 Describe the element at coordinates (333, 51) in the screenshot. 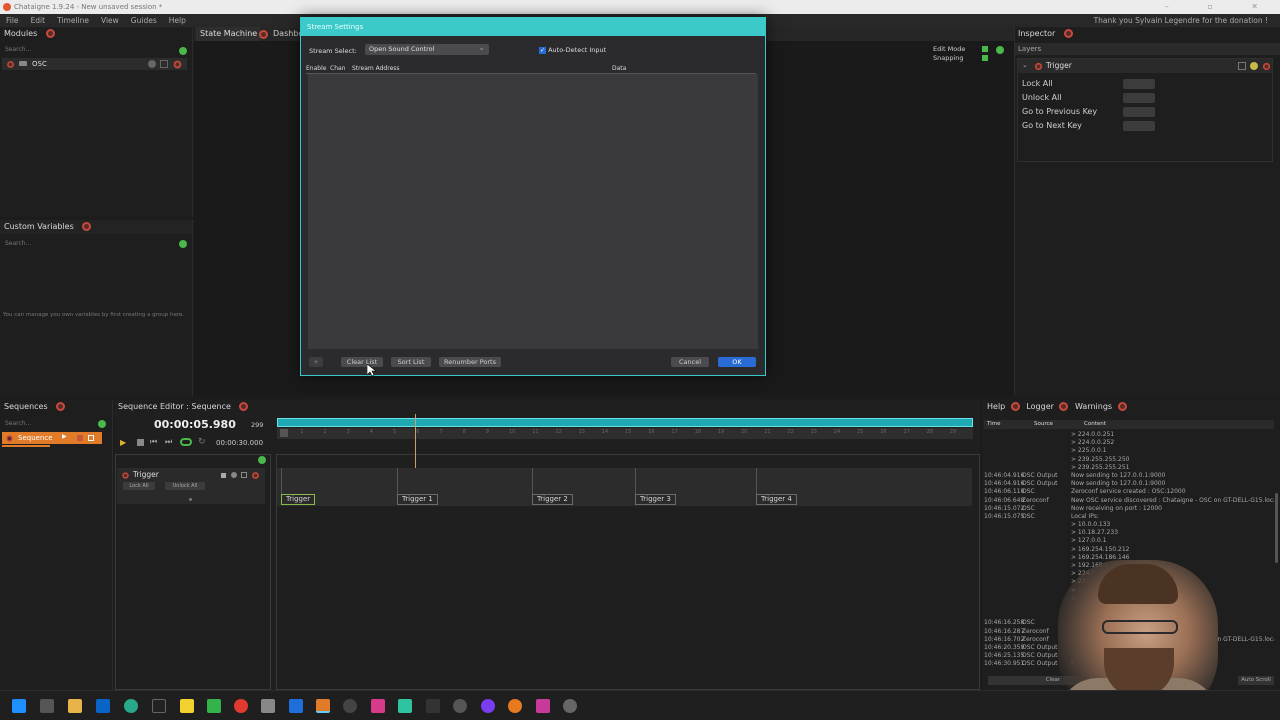

I see `stream-select-label: Stream Select:` at that location.